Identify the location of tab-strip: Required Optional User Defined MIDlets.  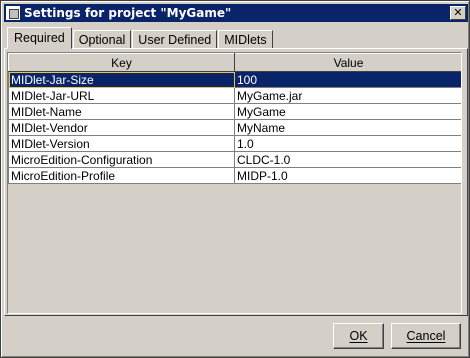
(140, 38).